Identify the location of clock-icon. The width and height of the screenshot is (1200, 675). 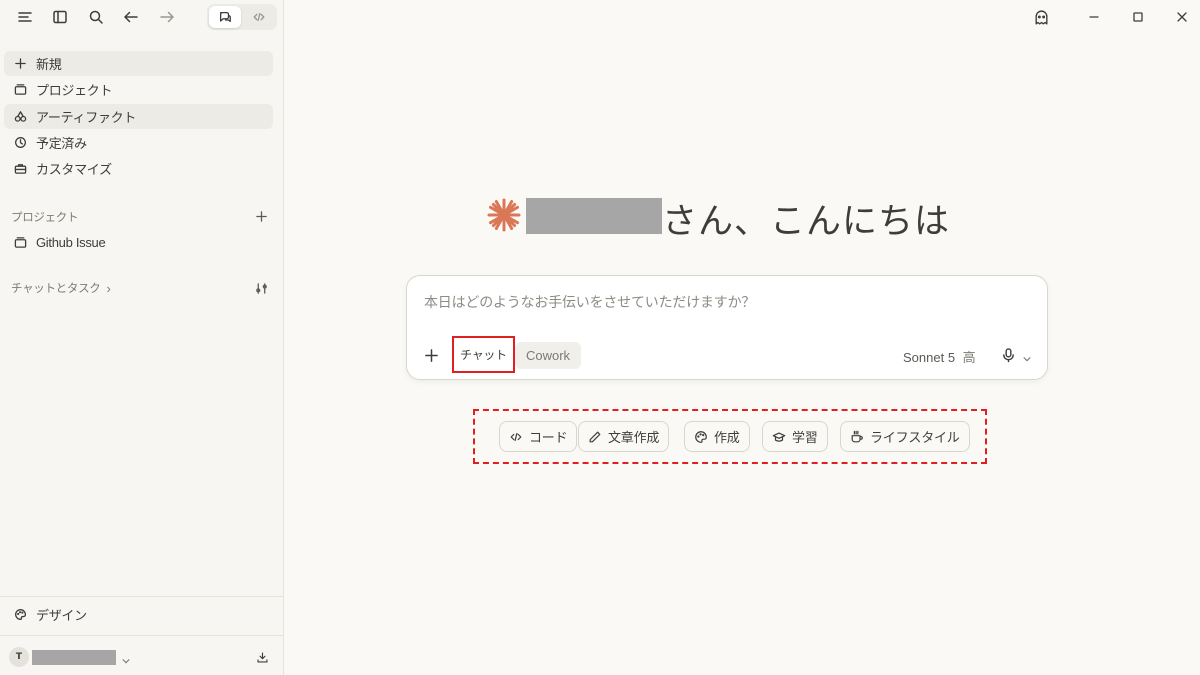
(20, 143).